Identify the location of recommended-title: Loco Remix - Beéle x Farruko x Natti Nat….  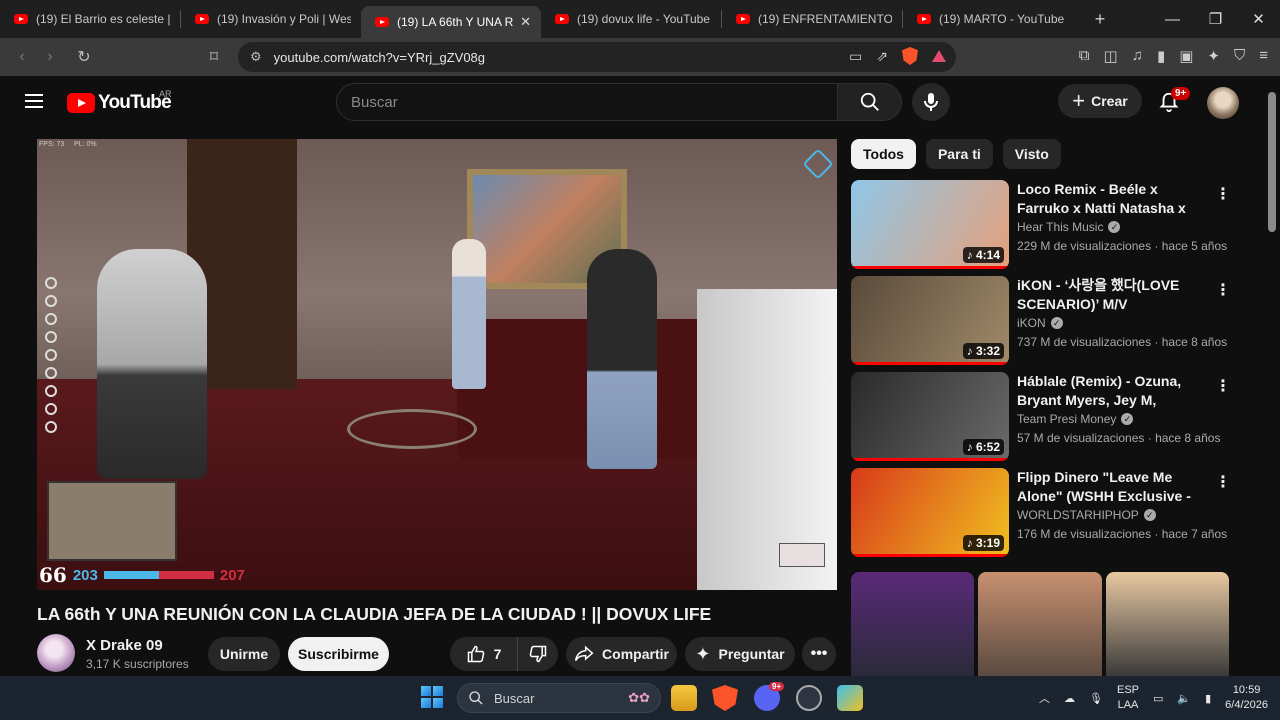
(1115, 199).